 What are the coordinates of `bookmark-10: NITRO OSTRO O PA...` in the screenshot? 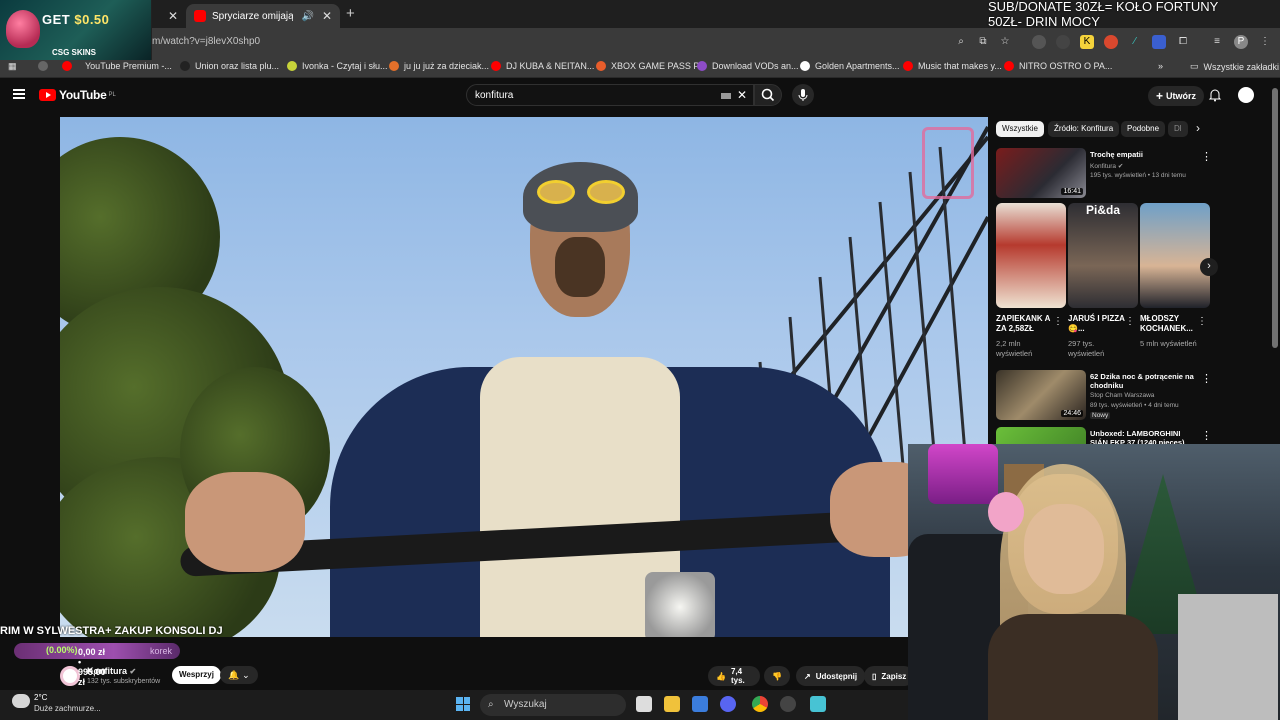 It's located at (1058, 66).